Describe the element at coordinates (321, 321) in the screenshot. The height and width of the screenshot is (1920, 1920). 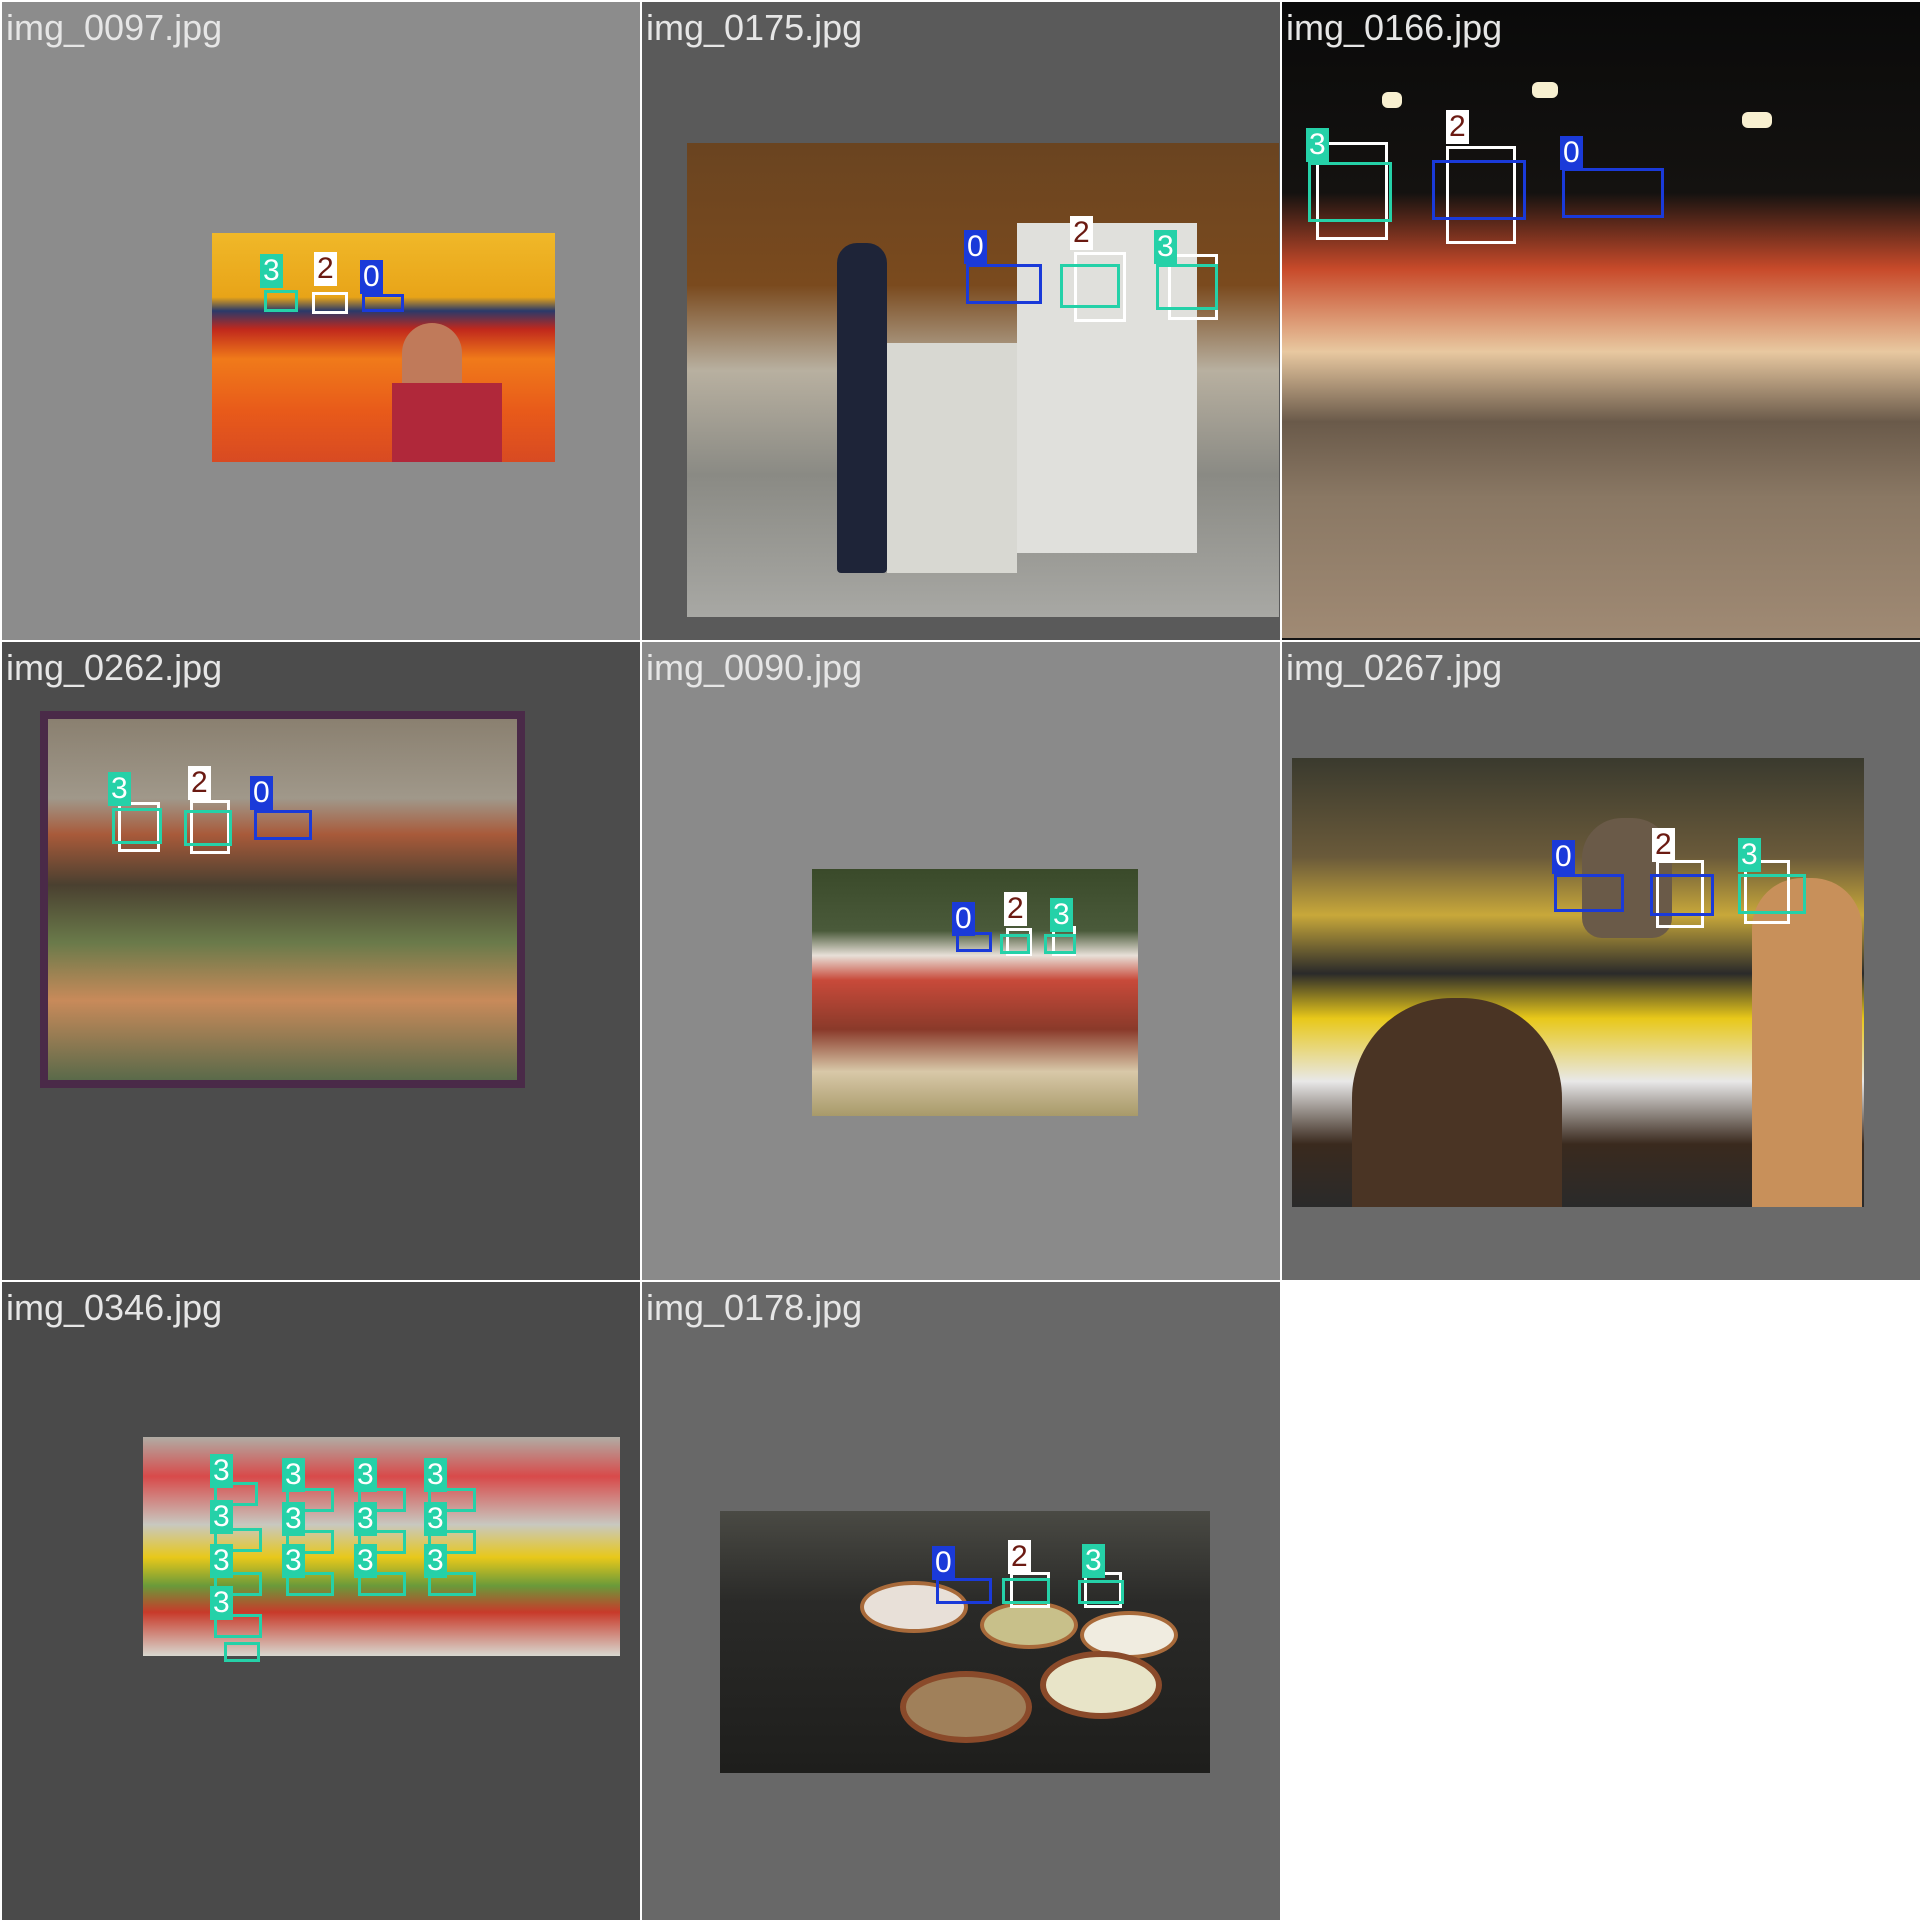
I see `tile-img-0097: 3 2 0 img_0097.jpg` at that location.